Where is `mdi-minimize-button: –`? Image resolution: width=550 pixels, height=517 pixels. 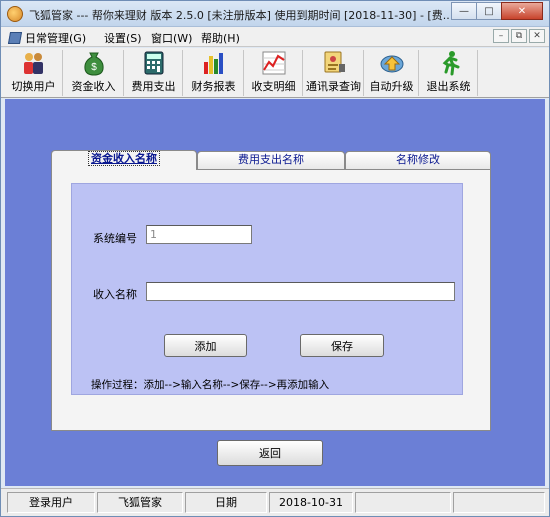
mdi-minimize-button: – is located at coordinates (501, 36).